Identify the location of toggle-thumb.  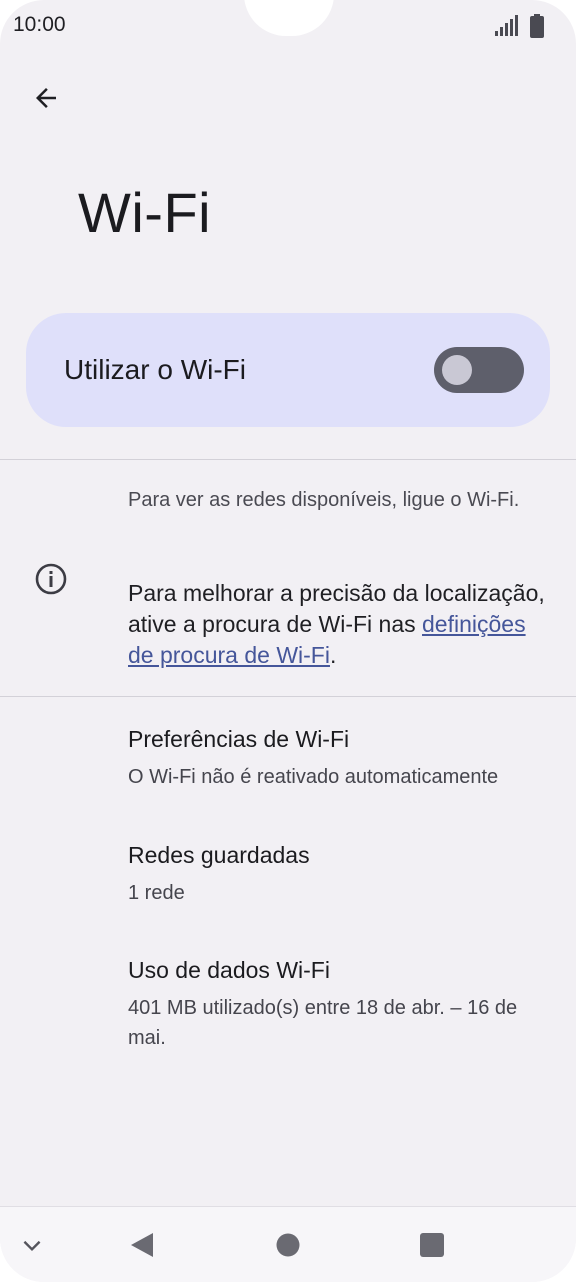
(457, 370).